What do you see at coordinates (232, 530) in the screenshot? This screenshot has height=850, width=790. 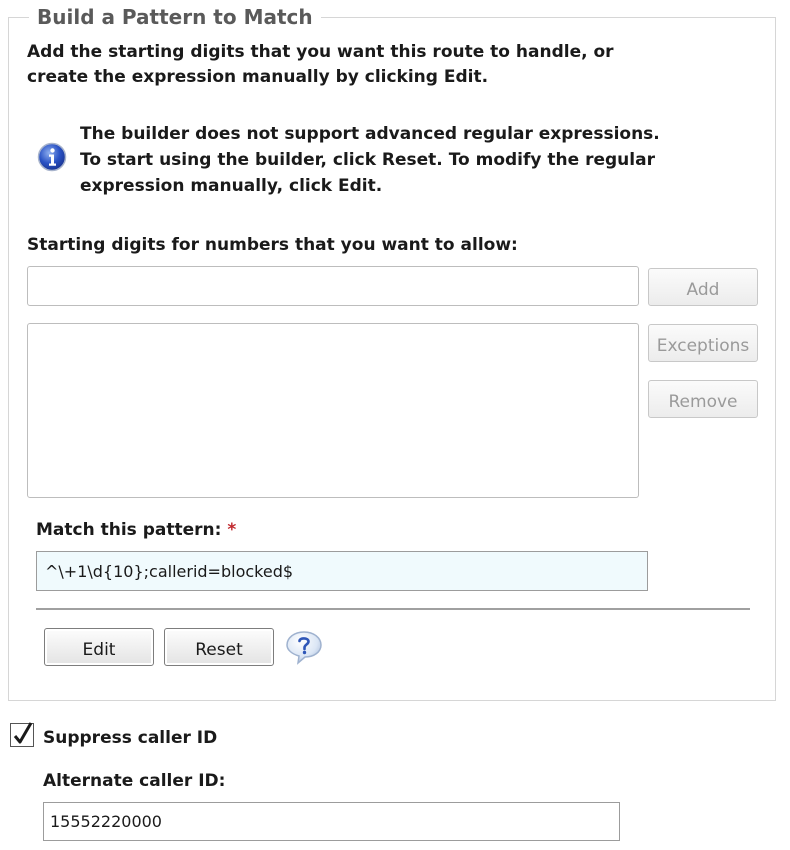 I see `required-marker: *` at bounding box center [232, 530].